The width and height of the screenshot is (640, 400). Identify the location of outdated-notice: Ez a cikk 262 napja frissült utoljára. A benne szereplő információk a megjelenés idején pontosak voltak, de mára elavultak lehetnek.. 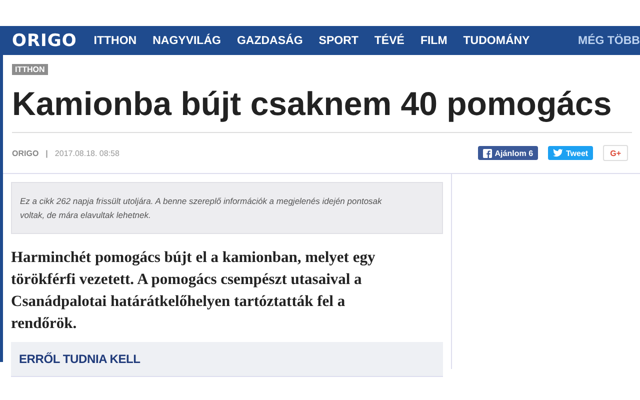
(227, 208).